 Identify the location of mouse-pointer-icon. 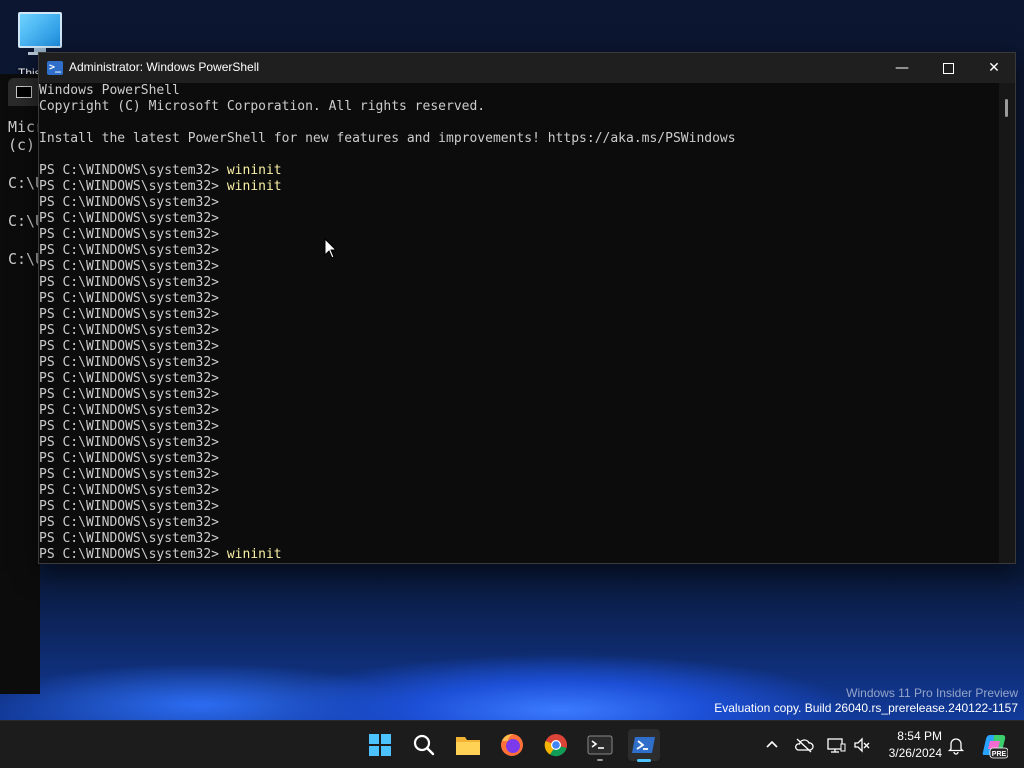
(331, 248).